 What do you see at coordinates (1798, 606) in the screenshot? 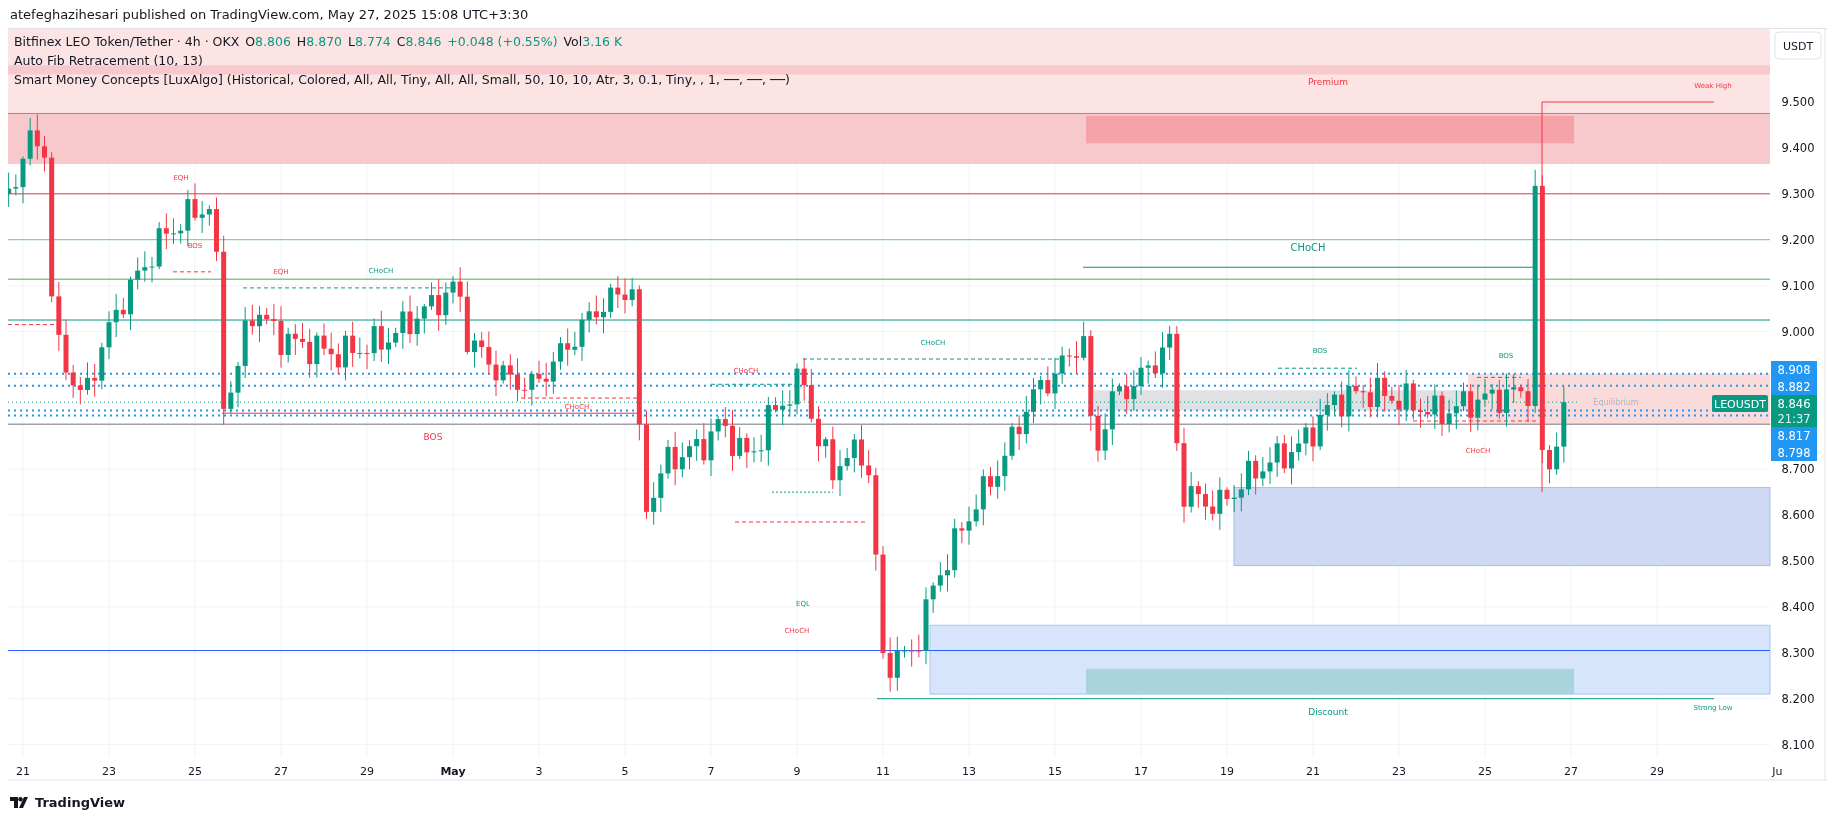
I see `price-tick: 8.400` at bounding box center [1798, 606].